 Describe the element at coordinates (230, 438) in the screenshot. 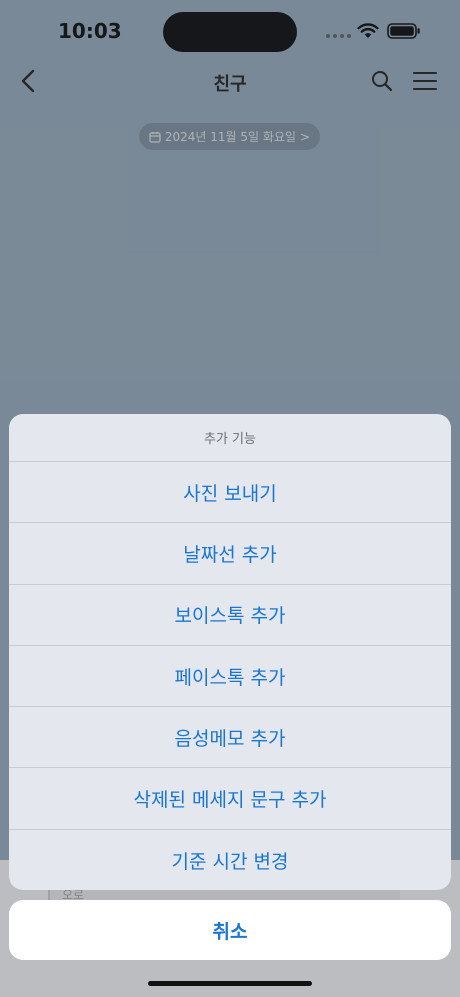

I see `action-sheet-title: 추가 기능` at that location.